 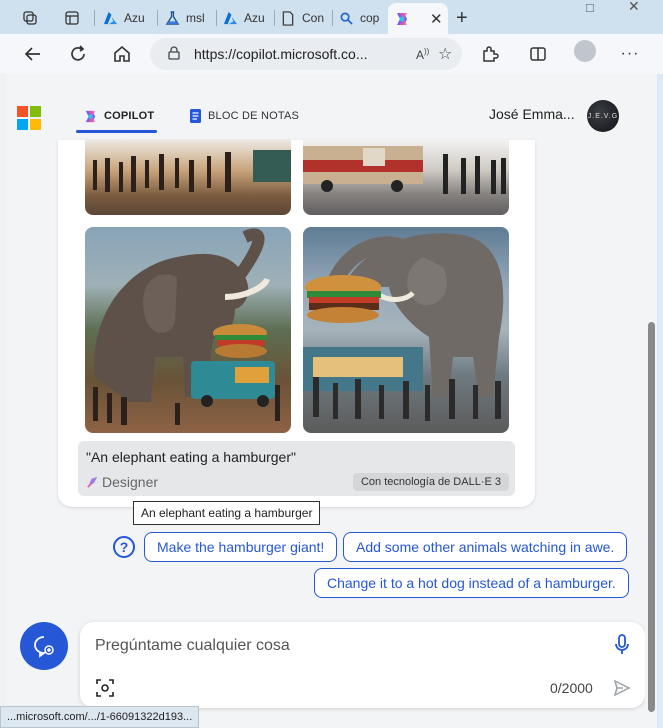 I want to click on tab-actions-button, so click(x=75, y=18).